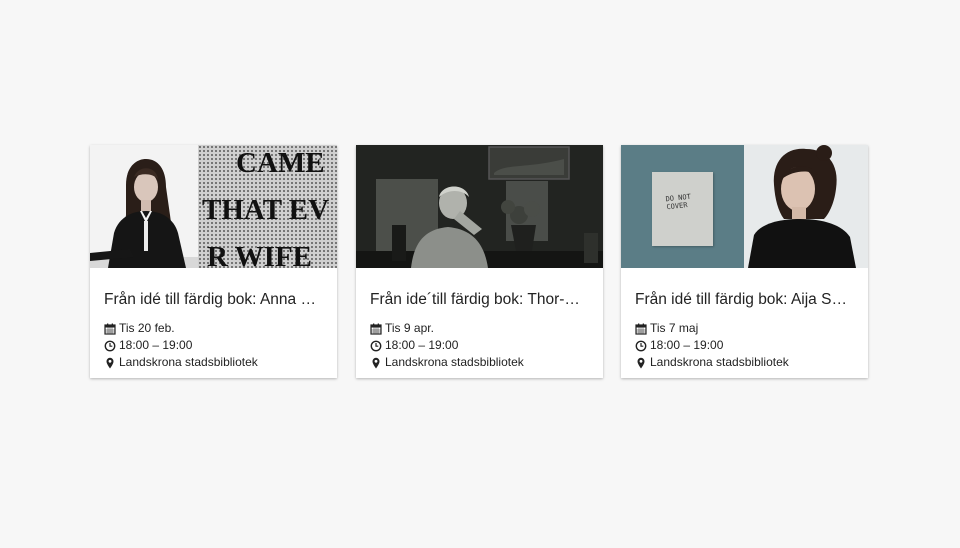 Image resolution: width=960 pixels, height=548 pixels. I want to click on event-image, so click(479, 206).